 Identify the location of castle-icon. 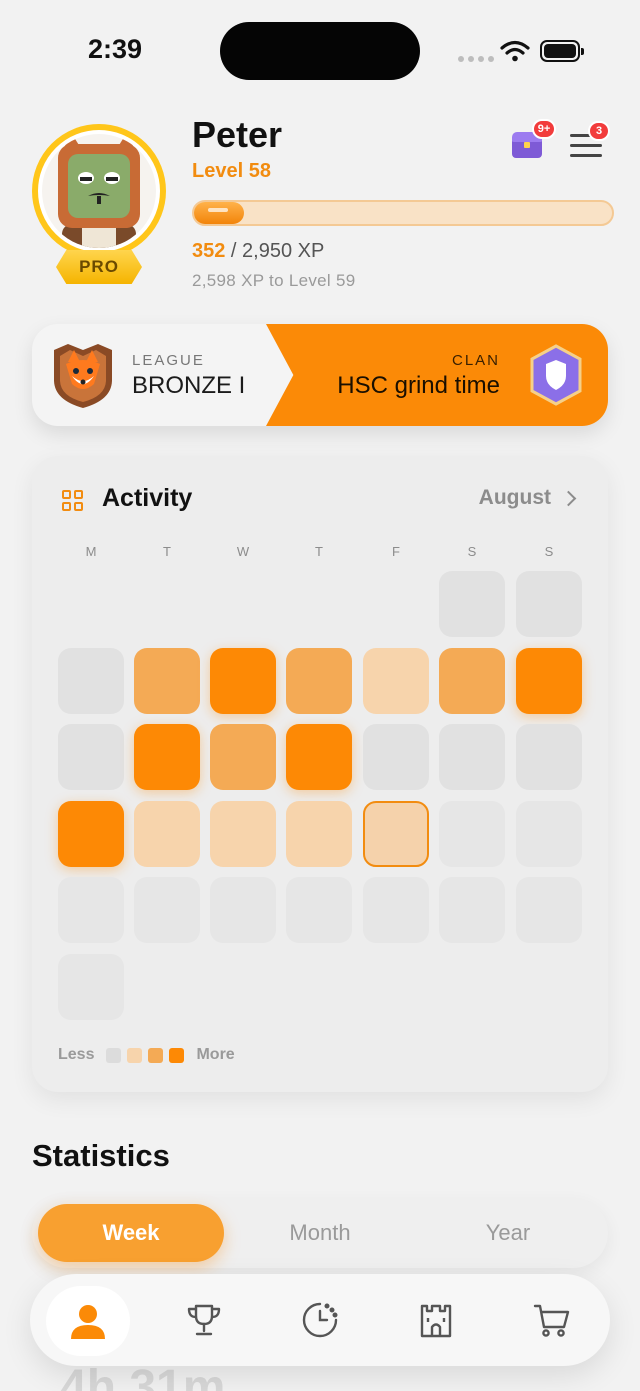
(436, 1321).